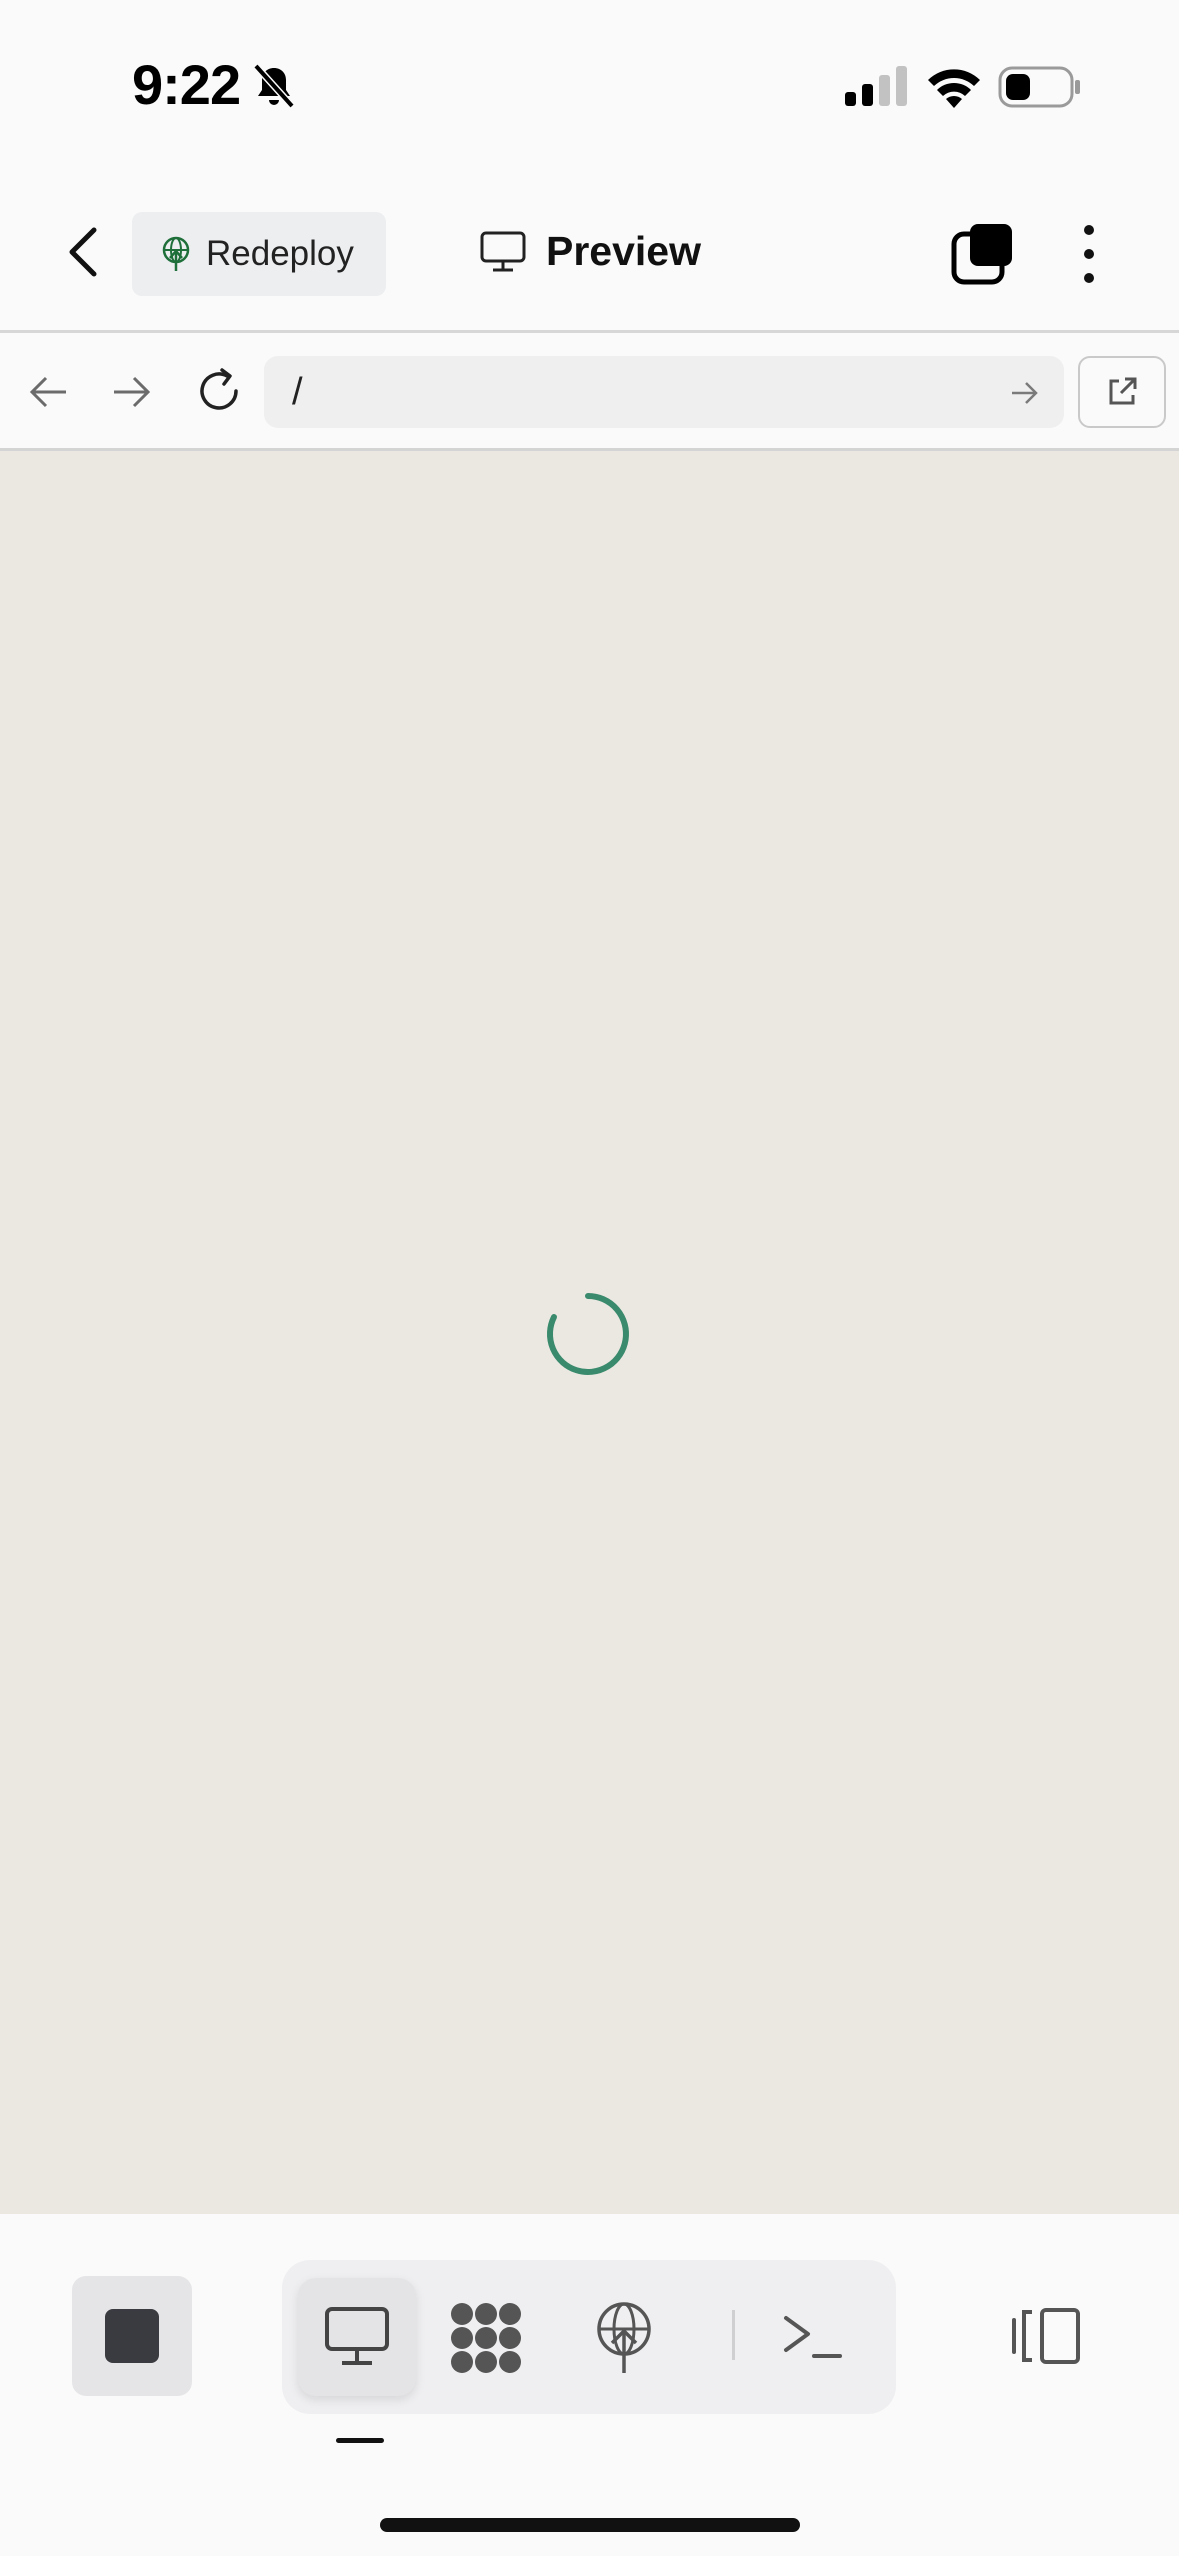  What do you see at coordinates (1039, 87) in the screenshot?
I see `battery-icon` at bounding box center [1039, 87].